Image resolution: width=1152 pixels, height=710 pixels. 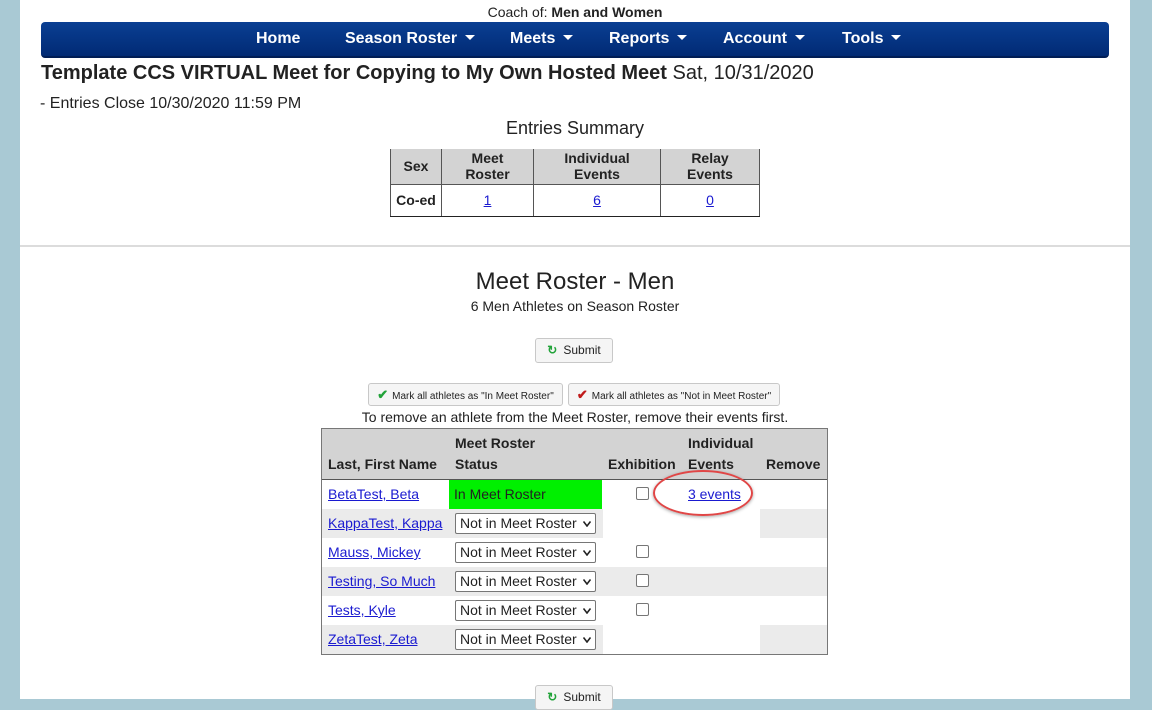 What do you see at coordinates (575, 281) in the screenshot?
I see `meet-roster-title: Meet Roster - Men` at bounding box center [575, 281].